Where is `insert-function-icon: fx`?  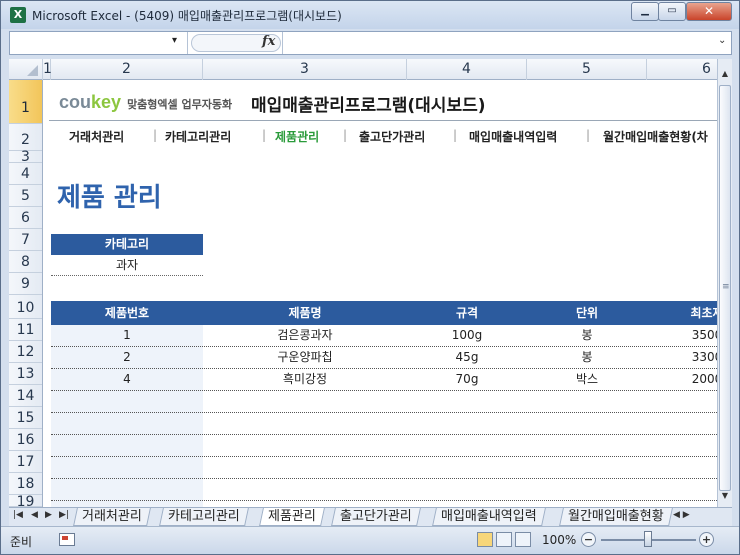 insert-function-icon: fx is located at coordinates (268, 41).